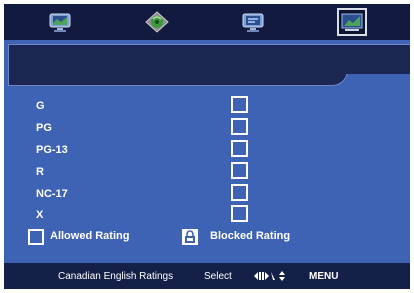 This screenshot has width=414, height=293. Describe the element at coordinates (207, 150) in the screenshot. I see `rating-row-pg-13: PG-13` at that location.